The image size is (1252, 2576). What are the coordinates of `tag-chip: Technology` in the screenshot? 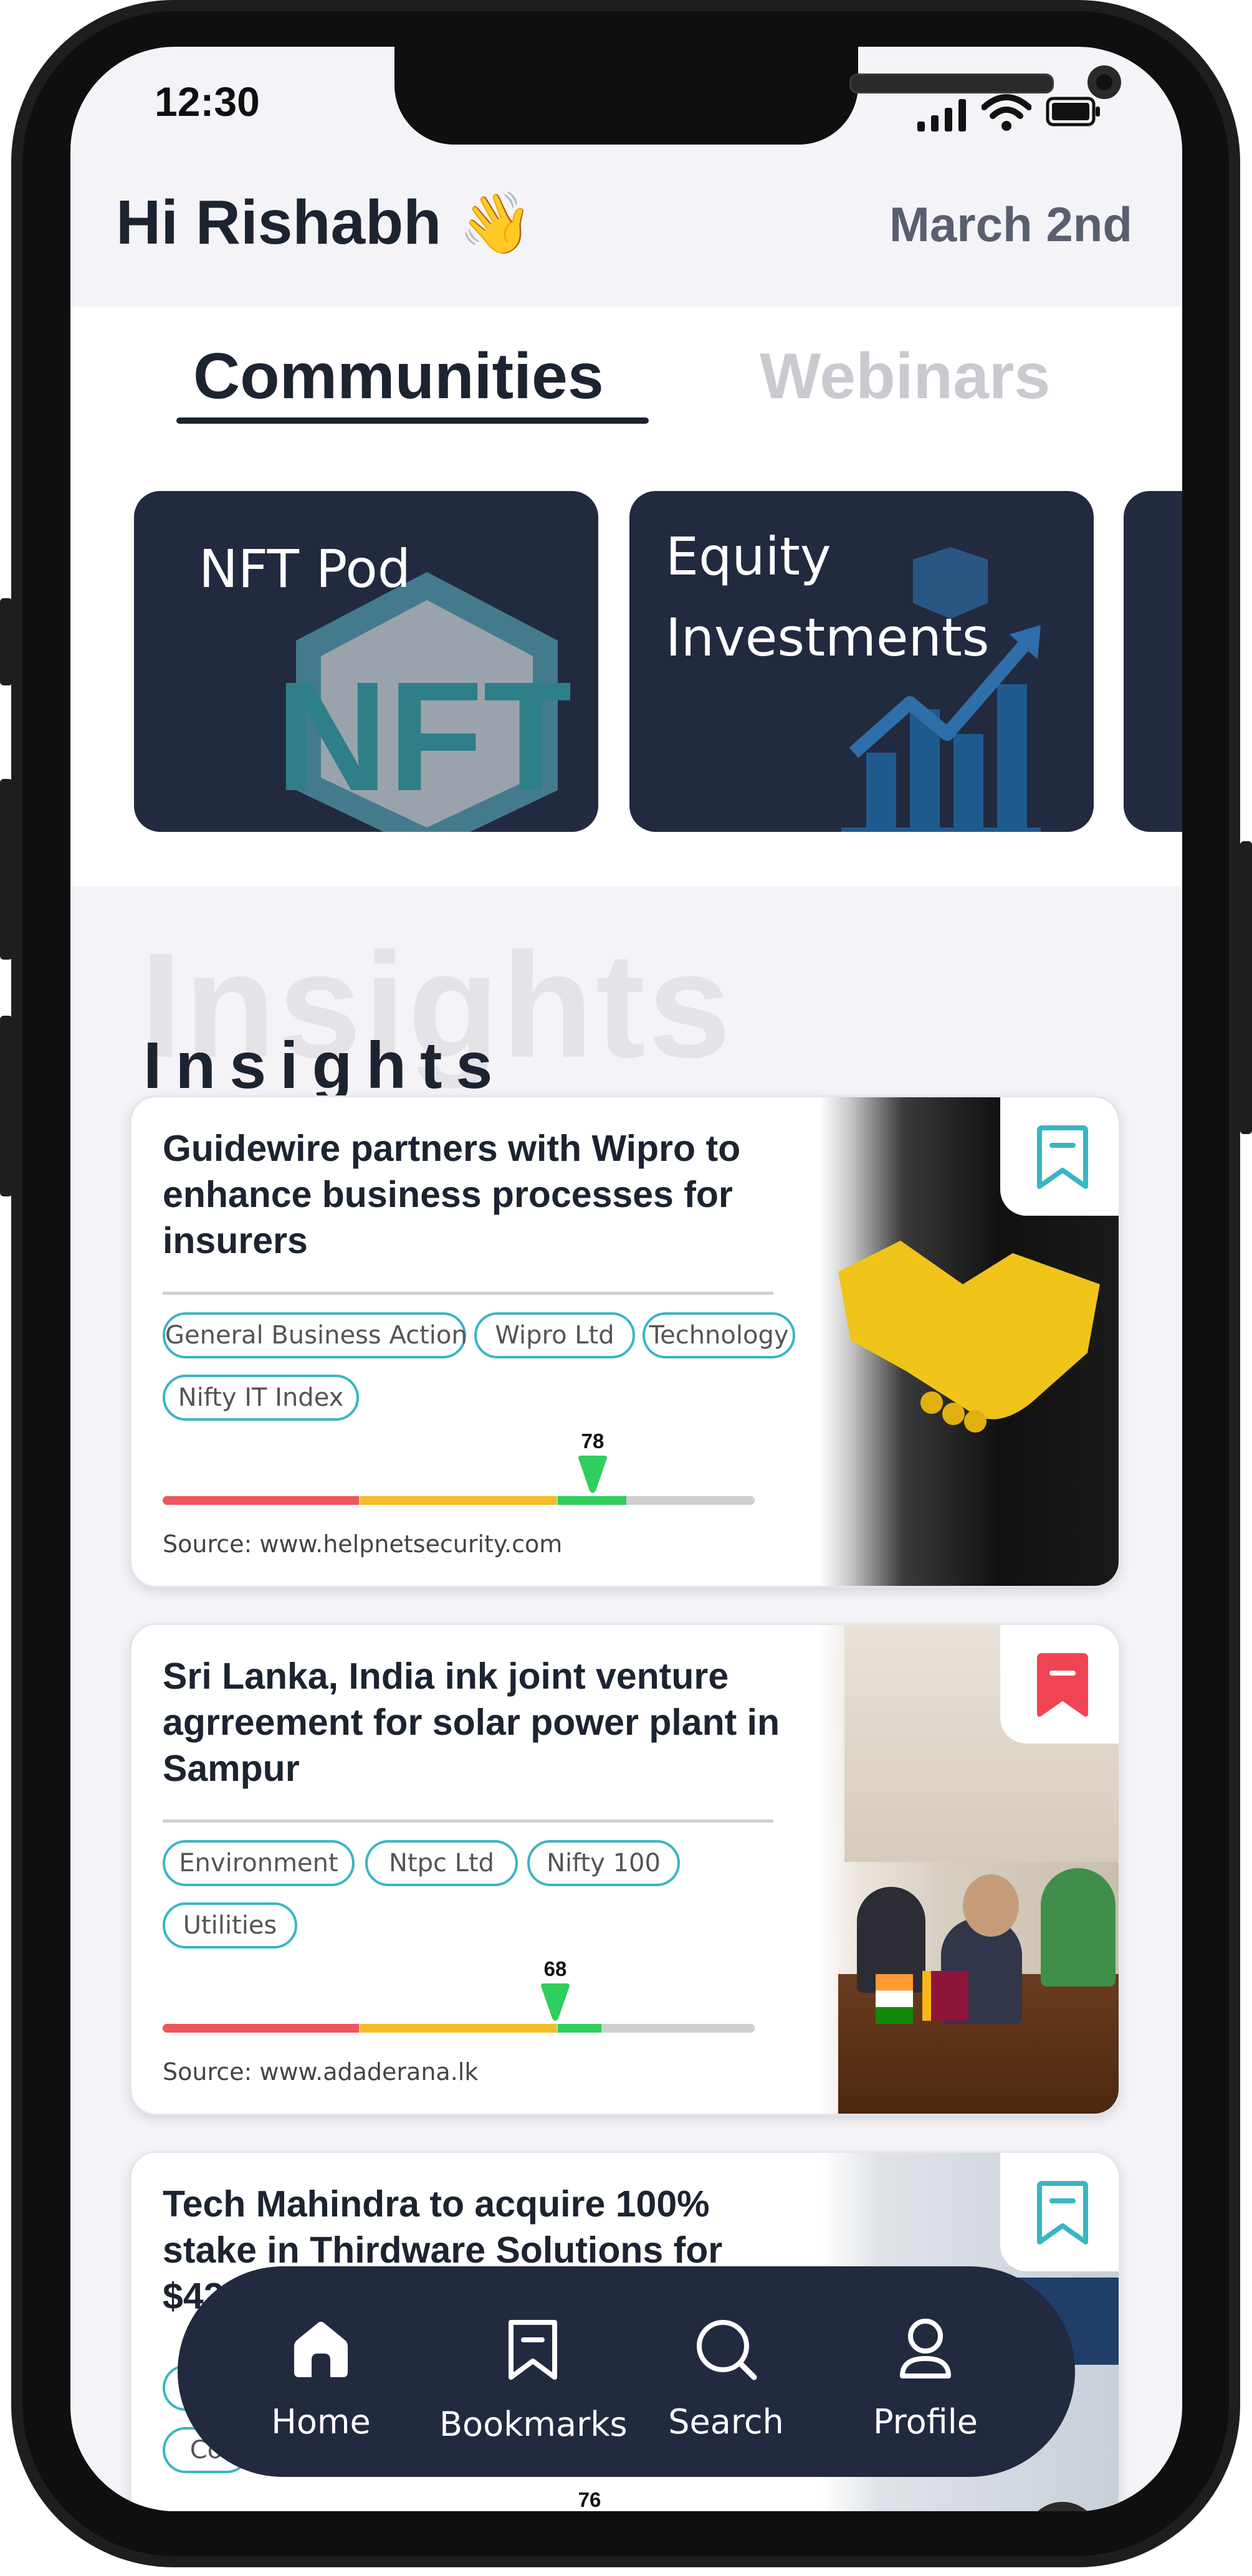 It's located at (719, 1335).